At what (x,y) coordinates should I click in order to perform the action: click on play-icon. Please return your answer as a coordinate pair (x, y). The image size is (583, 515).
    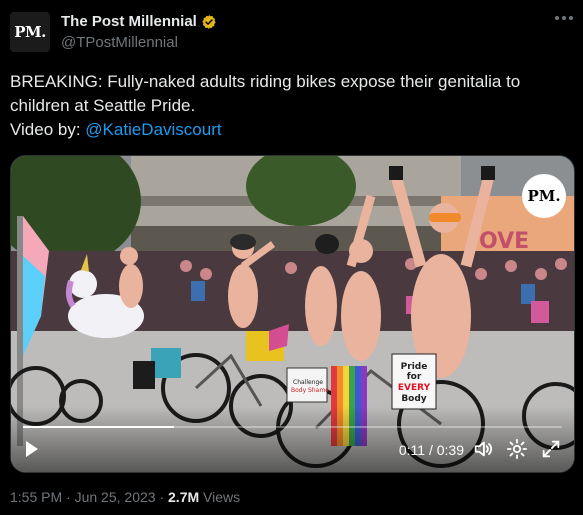
    Looking at the image, I should click on (32, 449).